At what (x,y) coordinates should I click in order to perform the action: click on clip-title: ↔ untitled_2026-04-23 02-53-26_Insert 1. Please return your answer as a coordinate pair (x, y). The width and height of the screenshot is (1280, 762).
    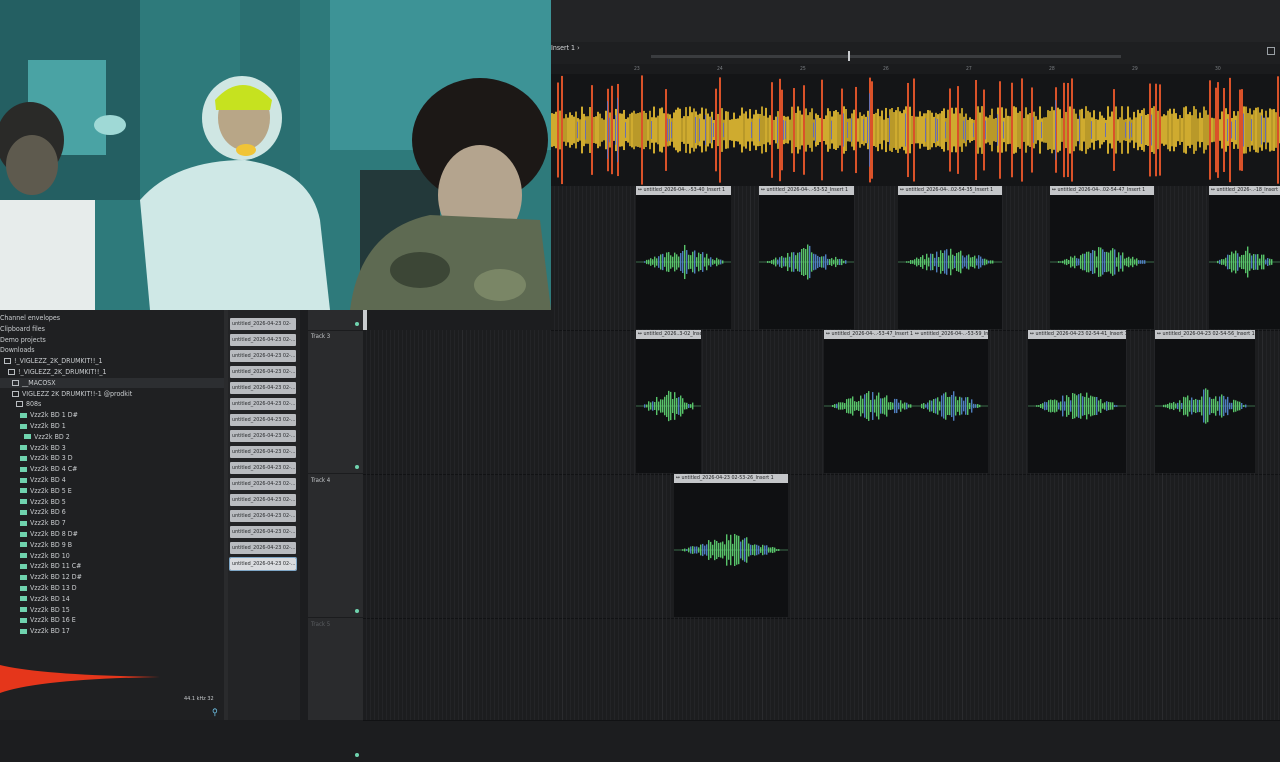
    Looking at the image, I should click on (731, 478).